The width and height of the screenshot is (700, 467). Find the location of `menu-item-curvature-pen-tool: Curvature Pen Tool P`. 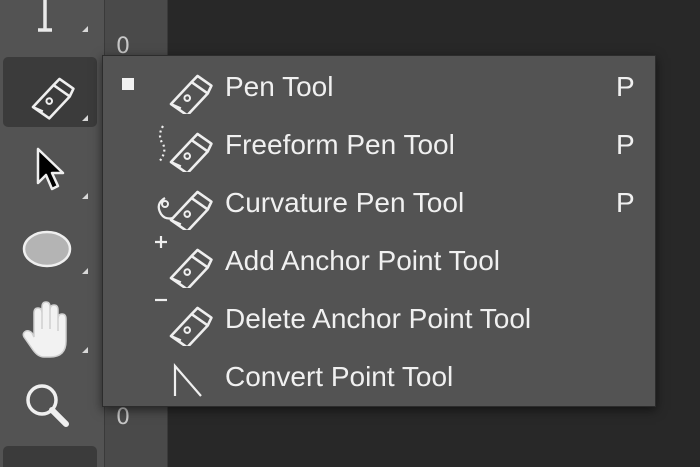

menu-item-curvature-pen-tool: Curvature Pen Tool P is located at coordinates (379, 203).